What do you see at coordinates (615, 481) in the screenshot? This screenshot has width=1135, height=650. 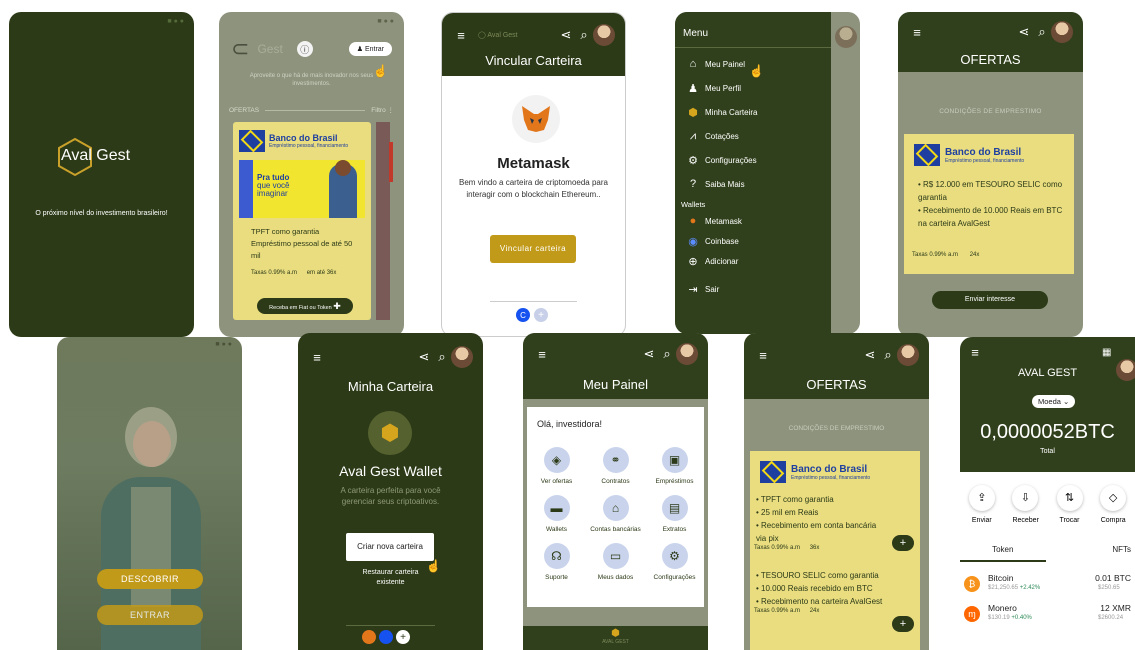 I see `tile-label: Contratos` at bounding box center [615, 481].